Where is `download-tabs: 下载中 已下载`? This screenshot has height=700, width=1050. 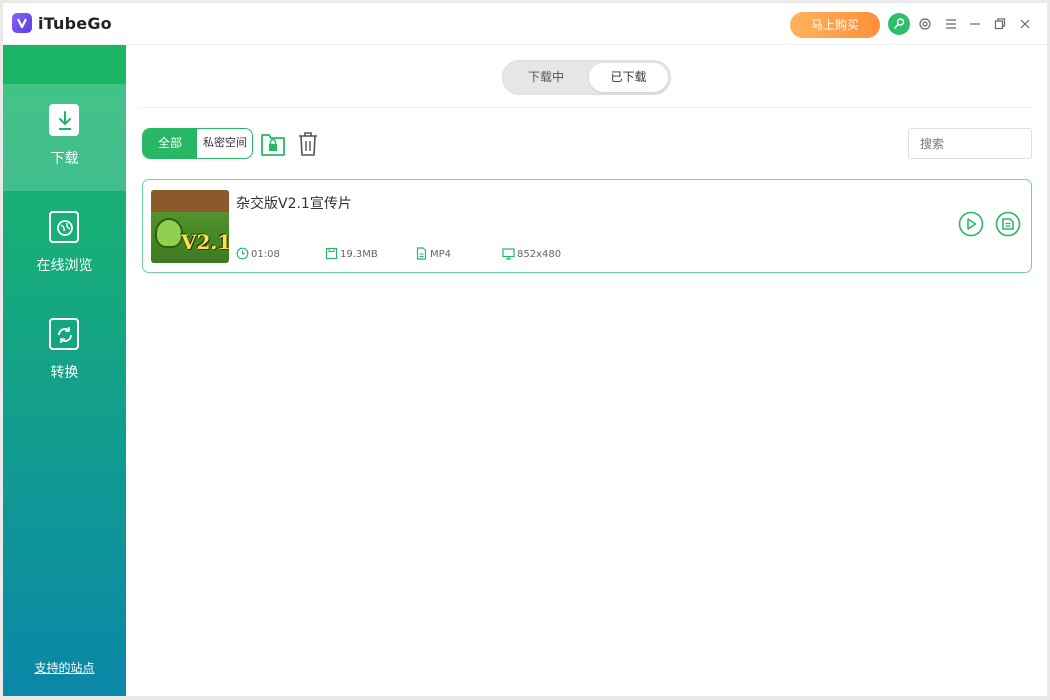
download-tabs: 下载中 已下载 is located at coordinates (586, 77).